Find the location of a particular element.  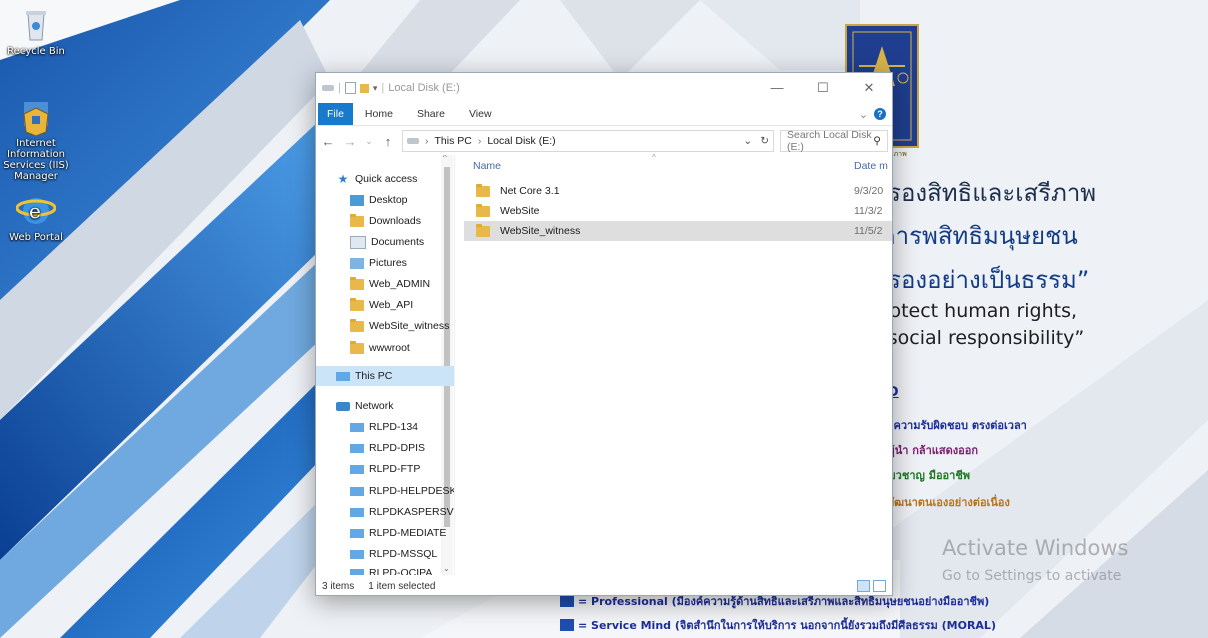

poster-thai-line-3: ครองอย่างเป็นธรรม” is located at coordinates (981, 280).